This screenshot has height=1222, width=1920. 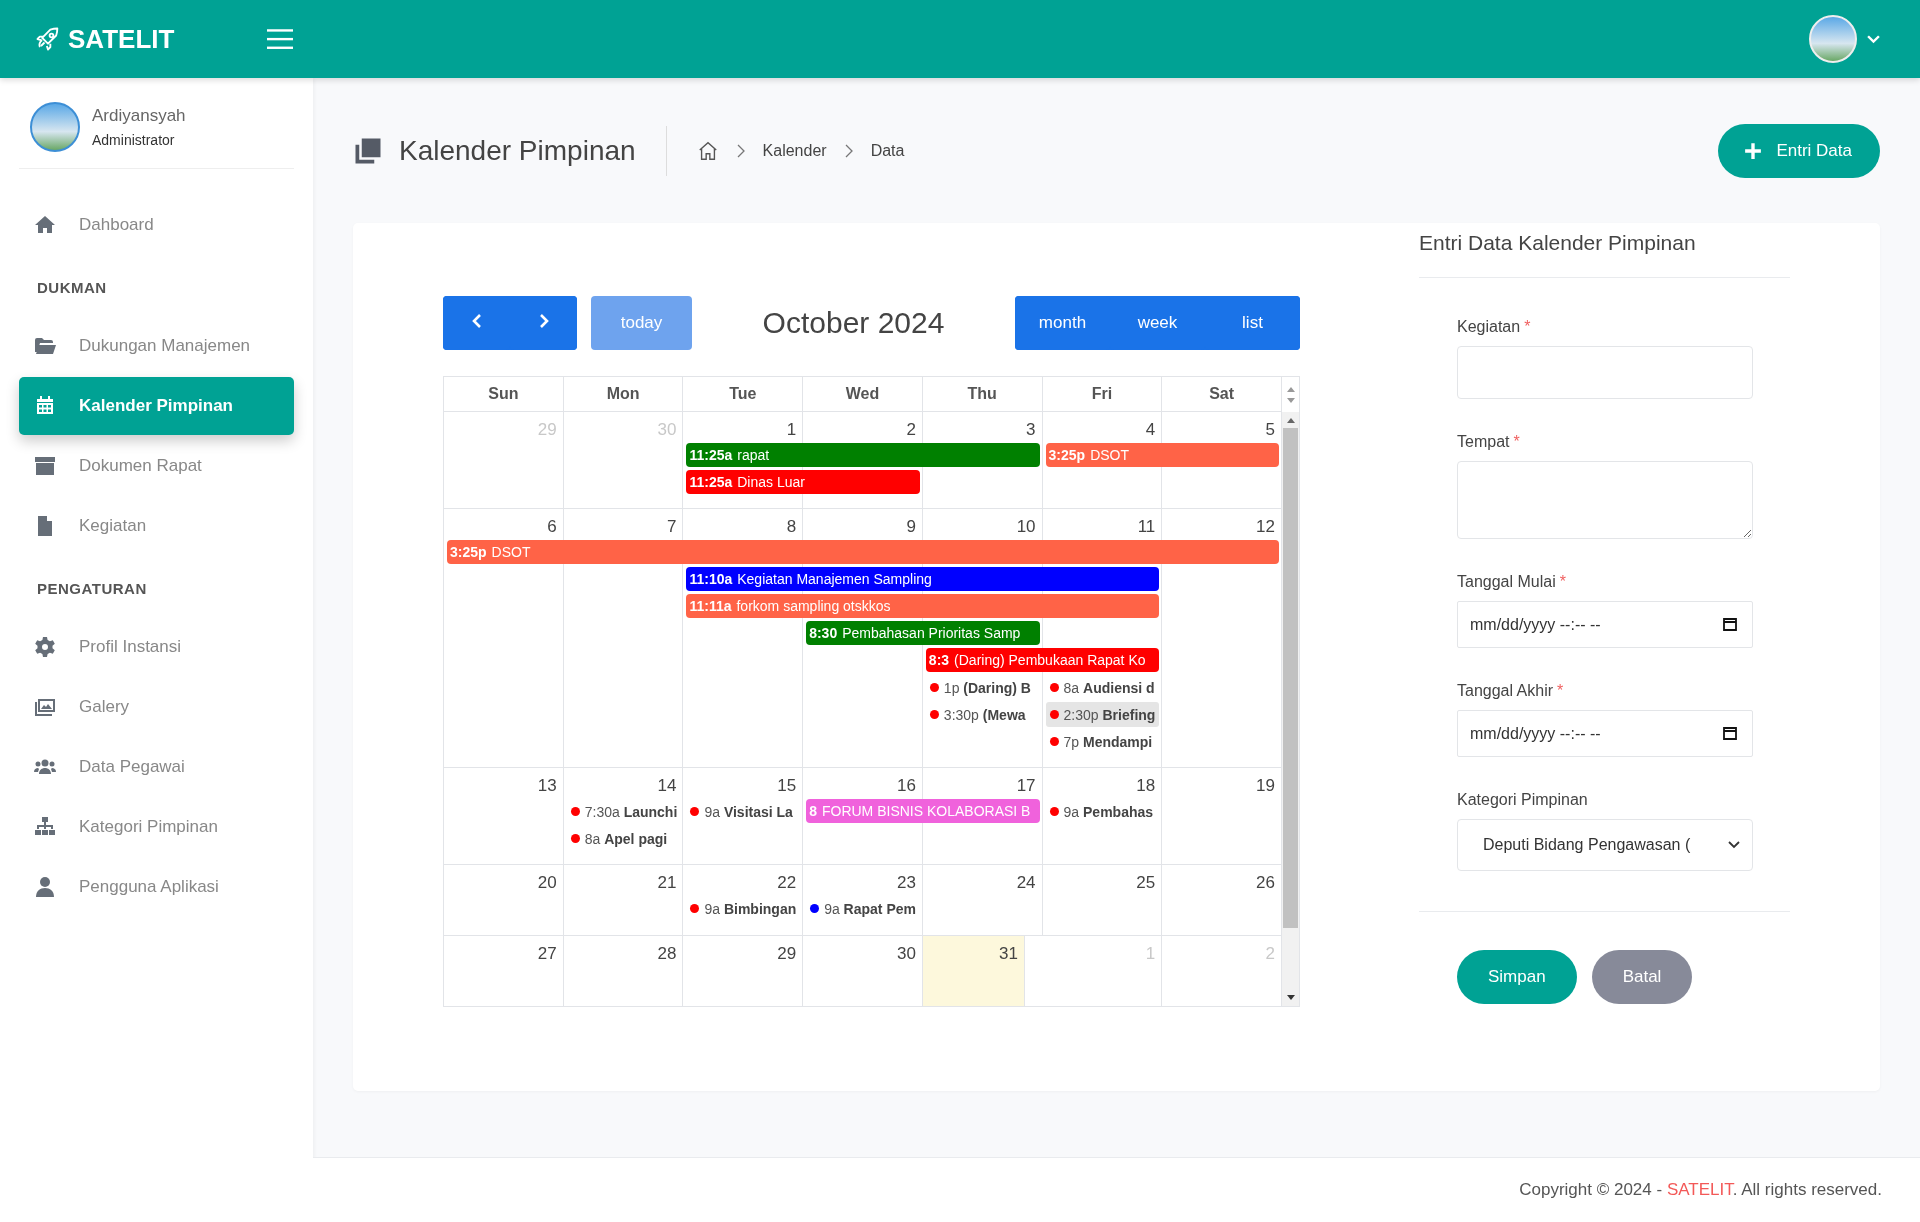 What do you see at coordinates (923, 579) in the screenshot?
I see `calendar-event: 11:10a Kegiatan Manajemen Sampling` at bounding box center [923, 579].